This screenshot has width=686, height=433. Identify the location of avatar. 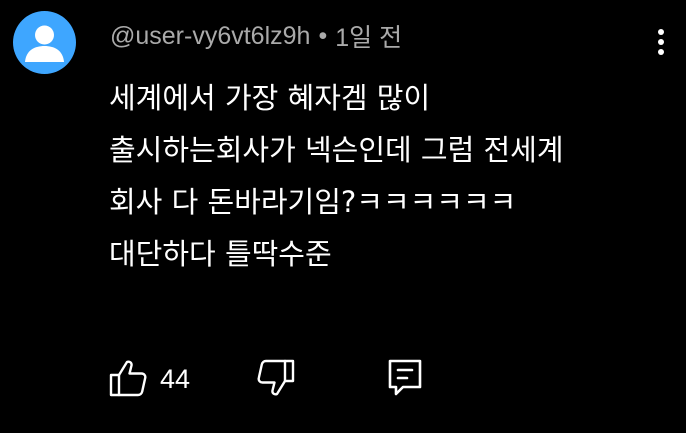
(44, 42).